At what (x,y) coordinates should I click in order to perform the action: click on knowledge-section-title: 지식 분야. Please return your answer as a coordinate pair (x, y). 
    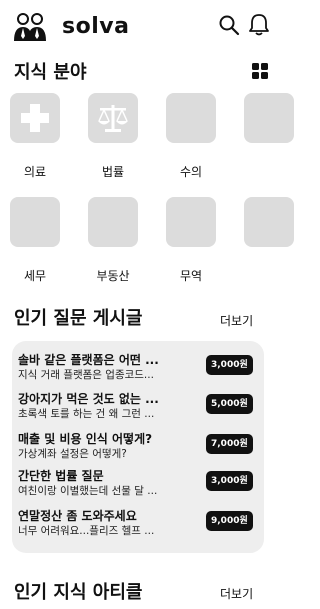
    Looking at the image, I should click on (50, 72).